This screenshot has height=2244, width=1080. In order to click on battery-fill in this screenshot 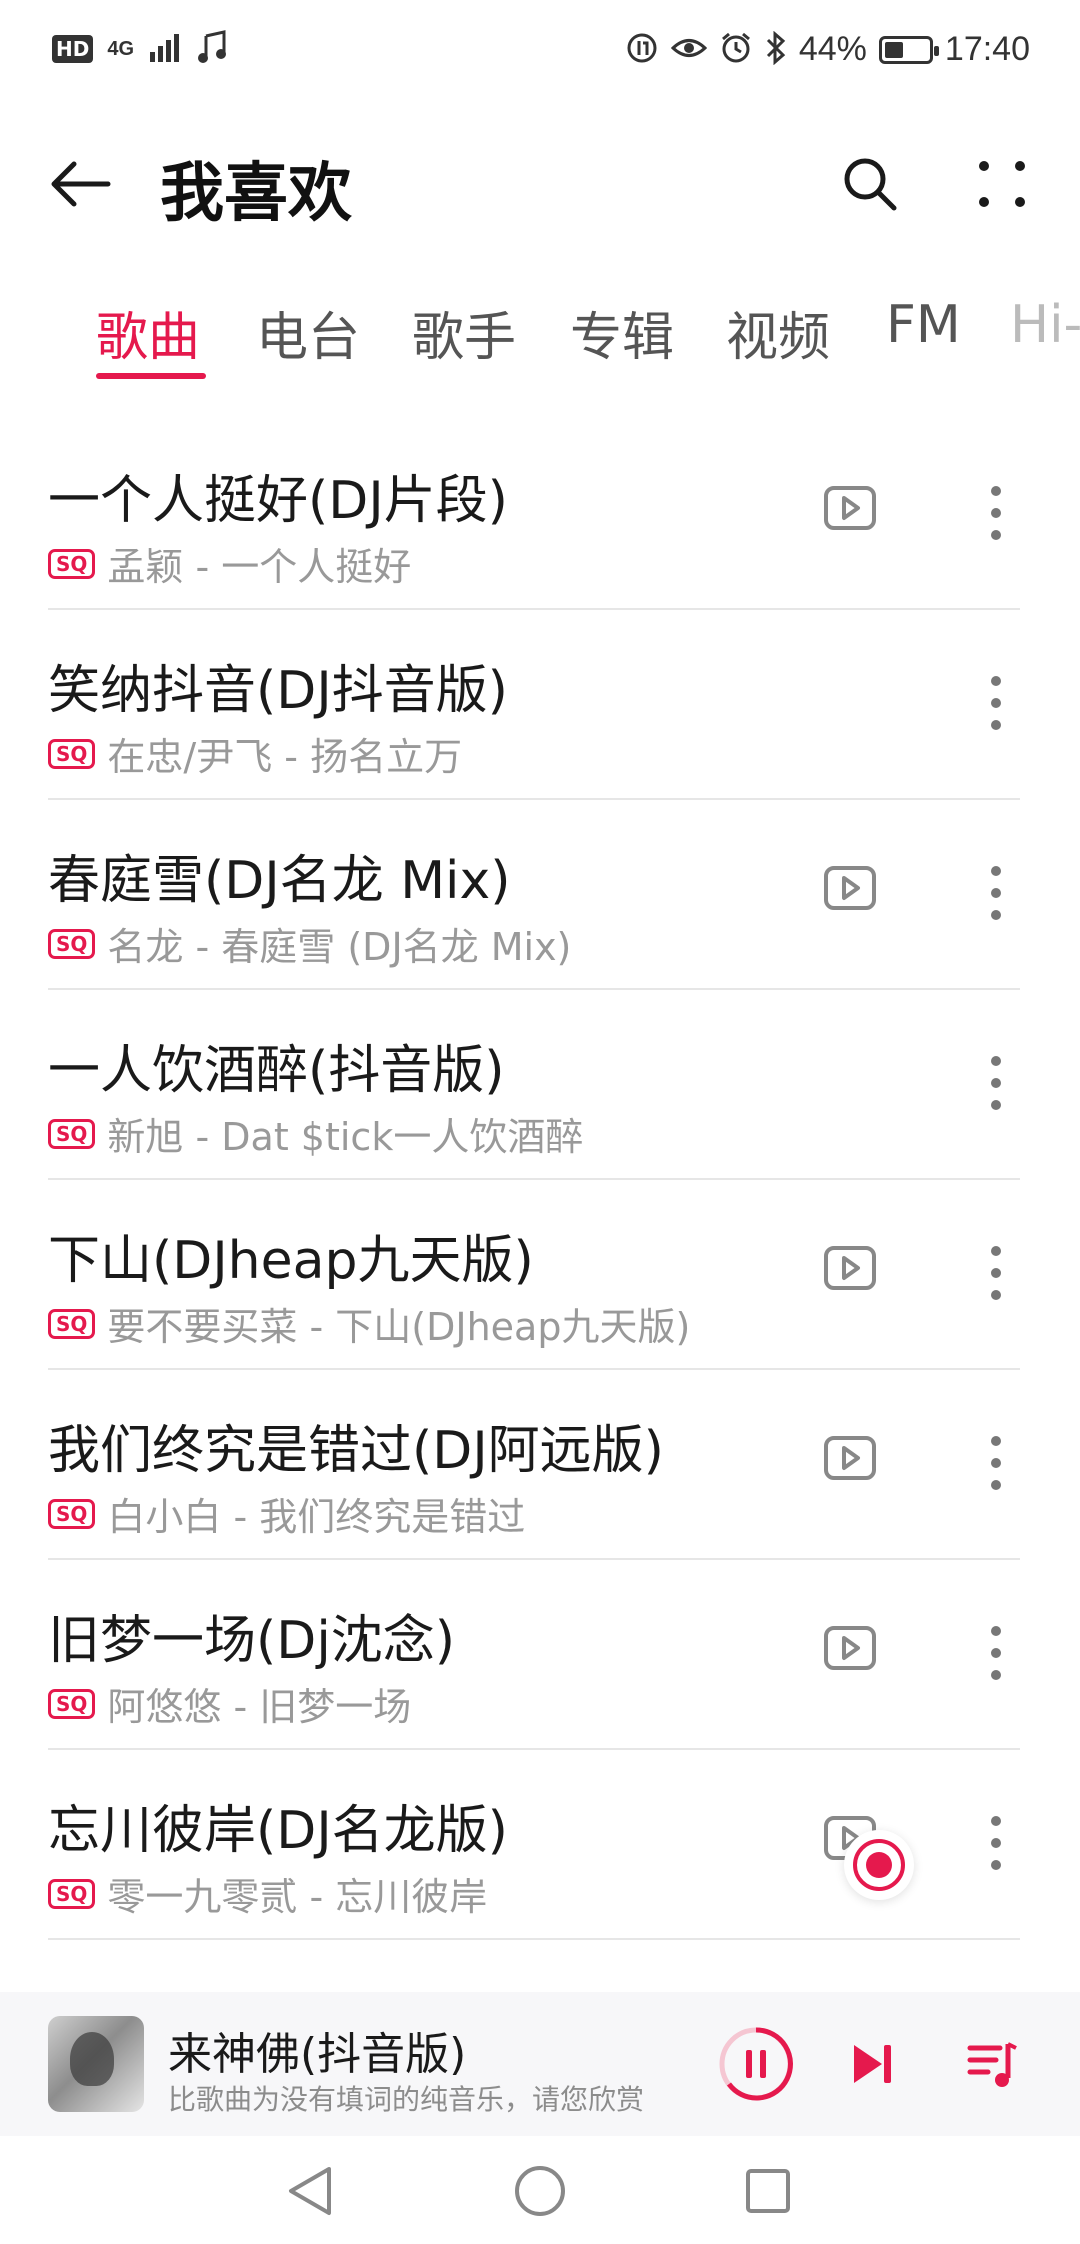, I will do `click(893, 49)`.